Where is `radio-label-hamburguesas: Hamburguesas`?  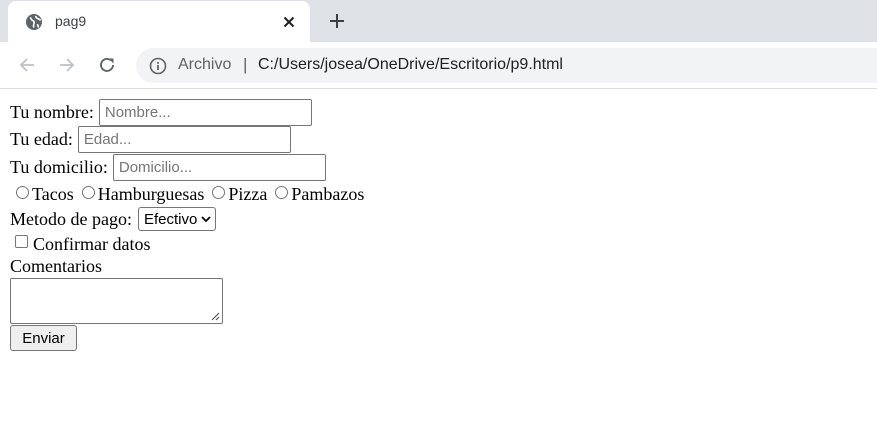 radio-label-hamburguesas: Hamburguesas is located at coordinates (151, 194).